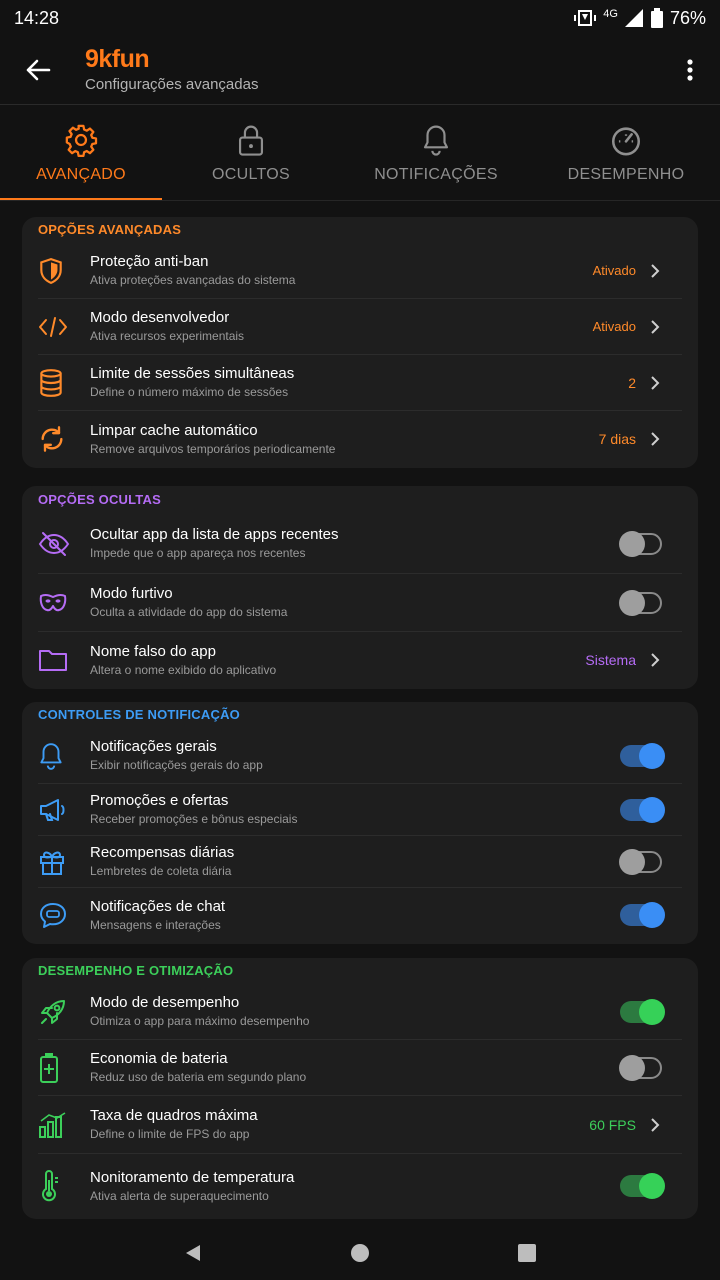 This screenshot has width=720, height=1280. What do you see at coordinates (360, 18) in the screenshot?
I see `status-bar: 14:28 4G 76%` at bounding box center [360, 18].